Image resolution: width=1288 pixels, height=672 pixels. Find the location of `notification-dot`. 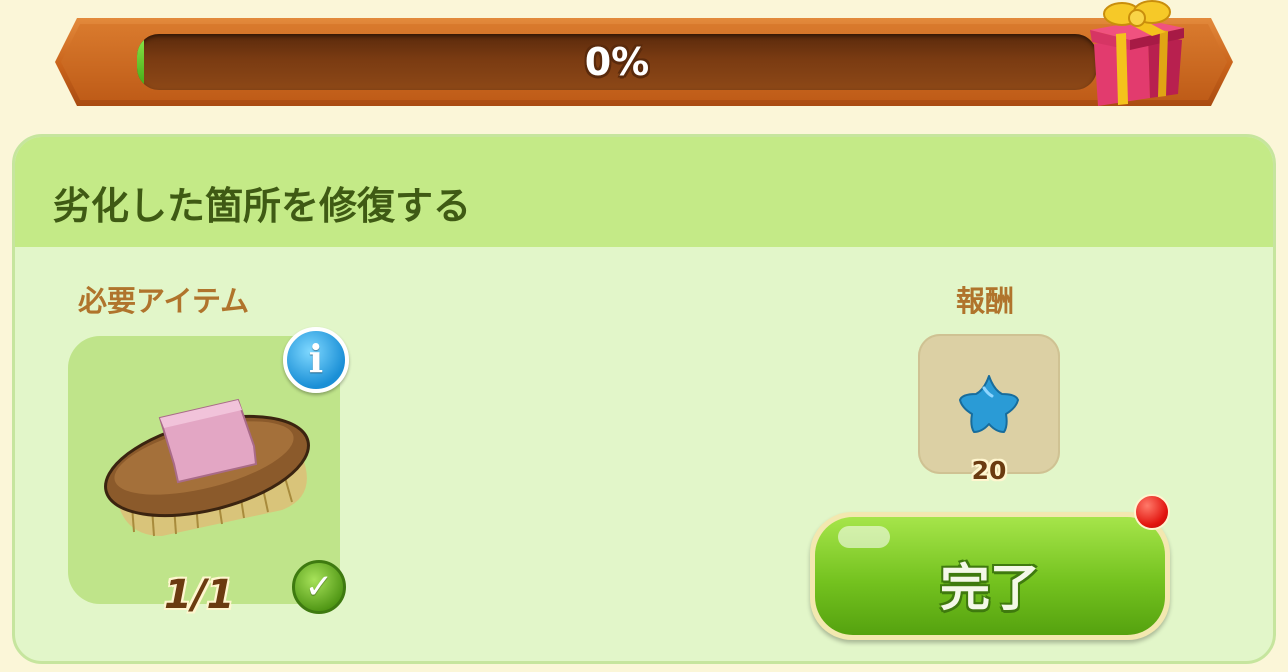

notification-dot is located at coordinates (1152, 512).